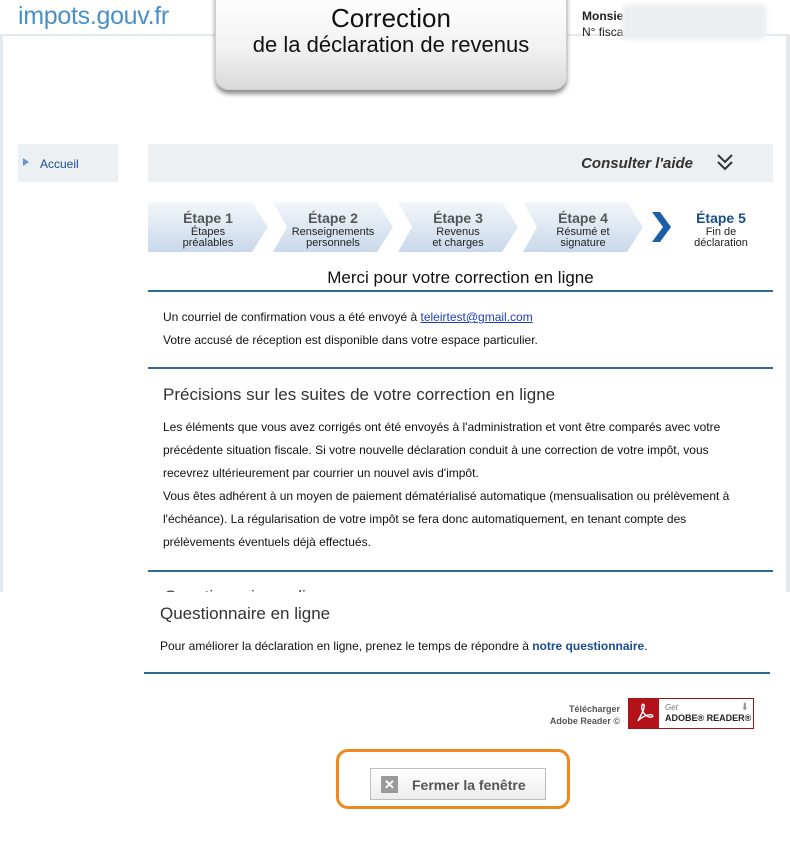 This screenshot has height=855, width=790. Describe the element at coordinates (788, 314) in the screenshot. I see `frame-border-right` at that location.